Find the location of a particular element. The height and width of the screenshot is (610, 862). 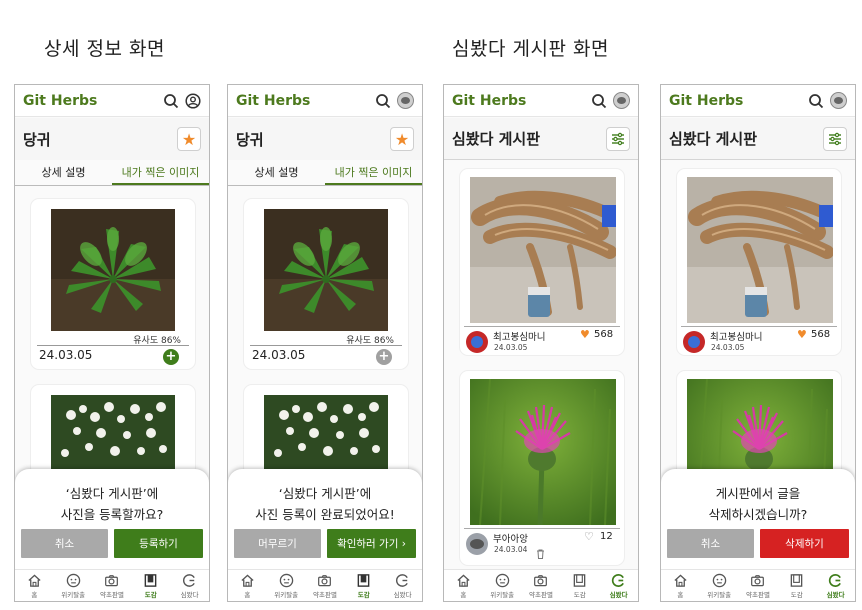

post-card: 부아아앙 24.03.04 ♡ 12 is located at coordinates (542, 468).